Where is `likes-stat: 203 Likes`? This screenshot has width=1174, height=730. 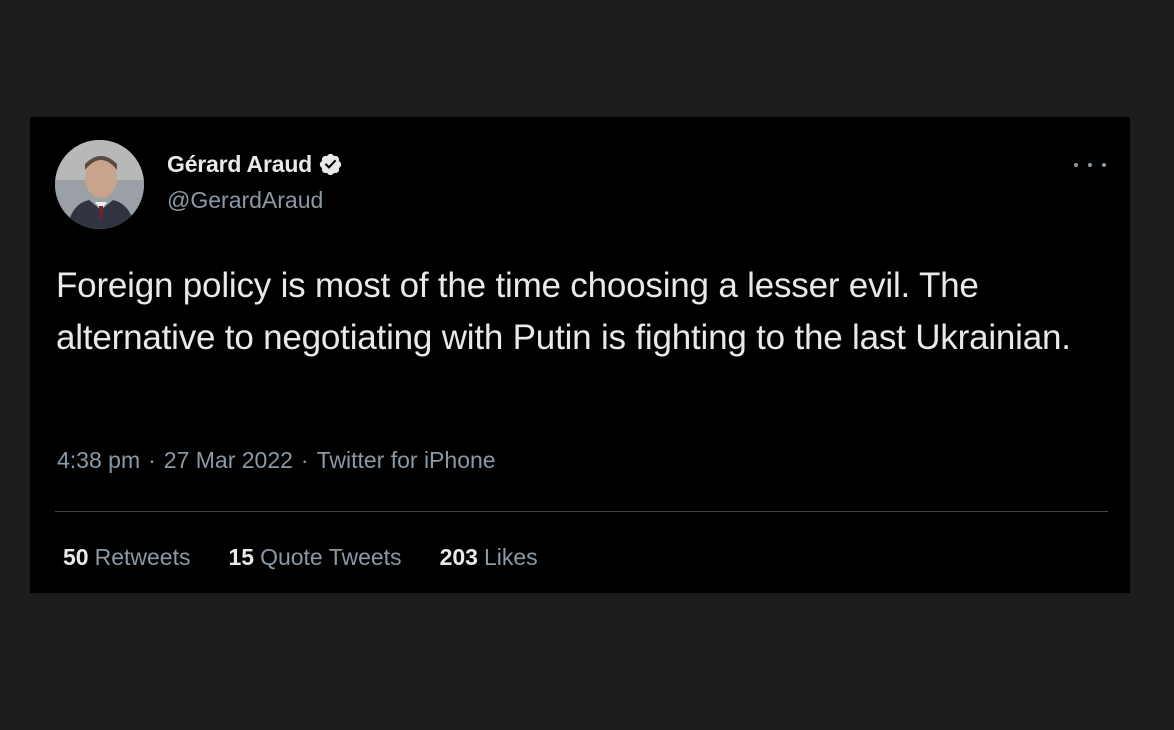
likes-stat: 203 Likes is located at coordinates (489, 557).